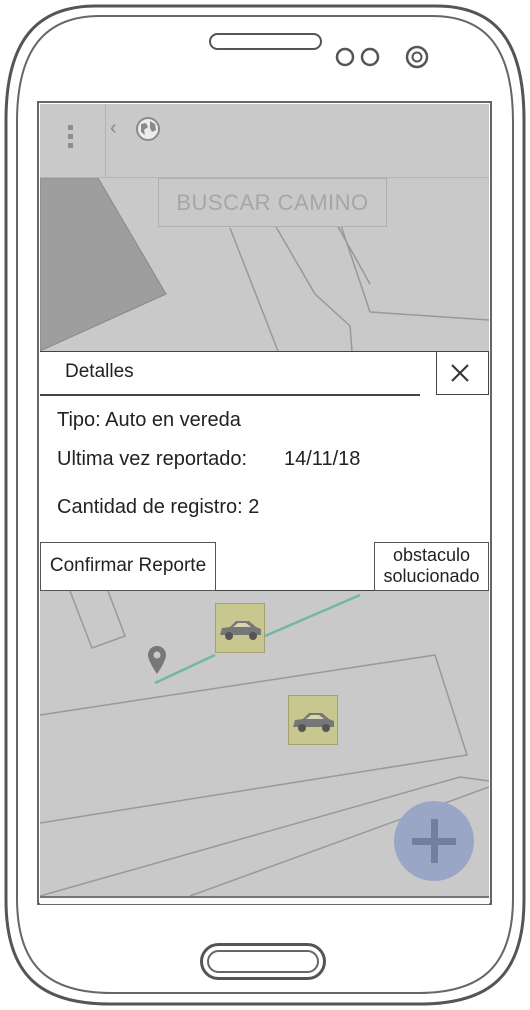 The height and width of the screenshot is (1010, 530). I want to click on toolbar-divider, so click(105, 141).